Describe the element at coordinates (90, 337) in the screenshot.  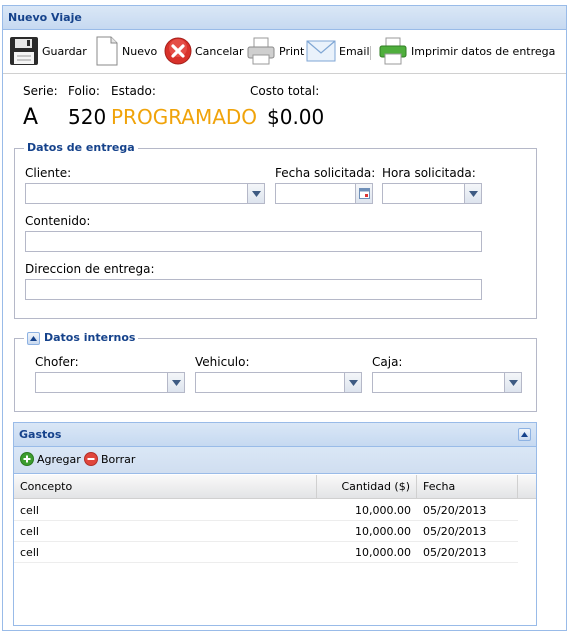
I see `datos-internos-title: Datos internos` at that location.